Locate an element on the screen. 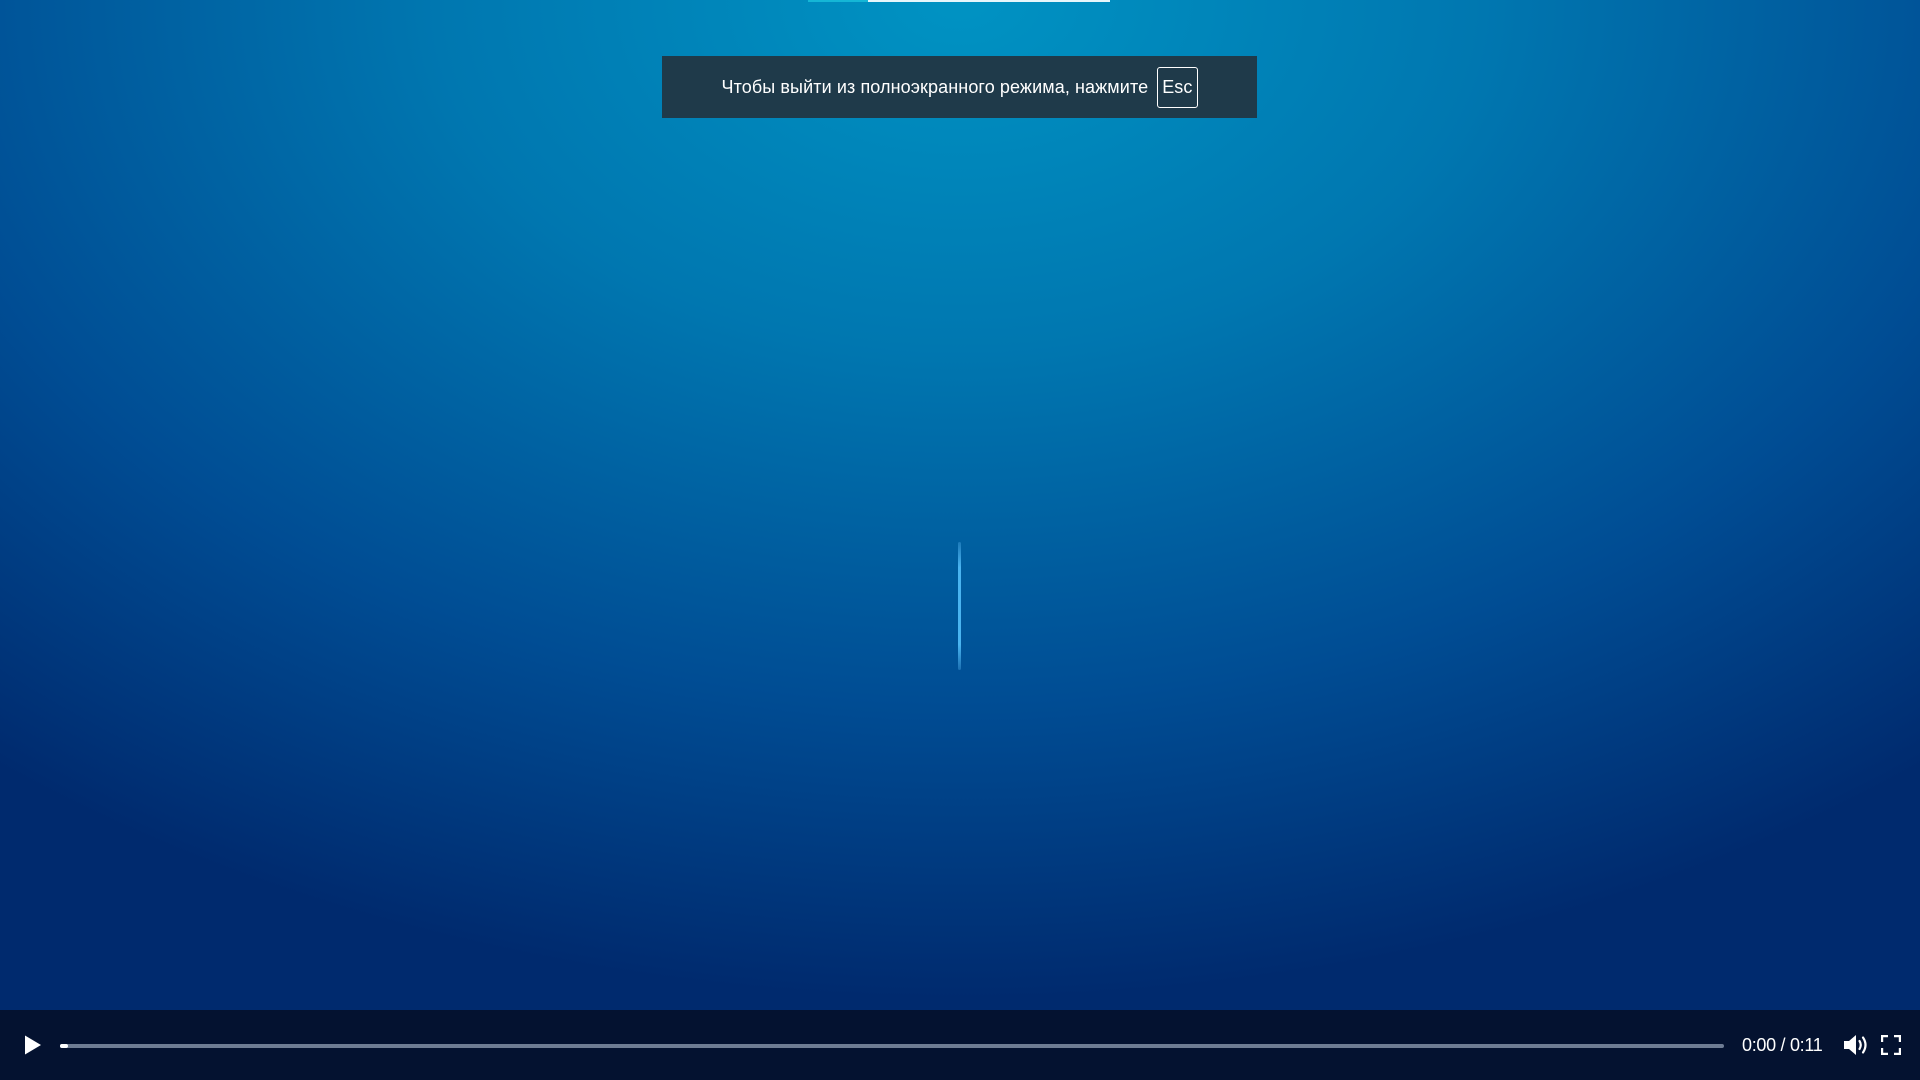 The width and height of the screenshot is (1920, 1080). volume-button is located at coordinates (1856, 1045).